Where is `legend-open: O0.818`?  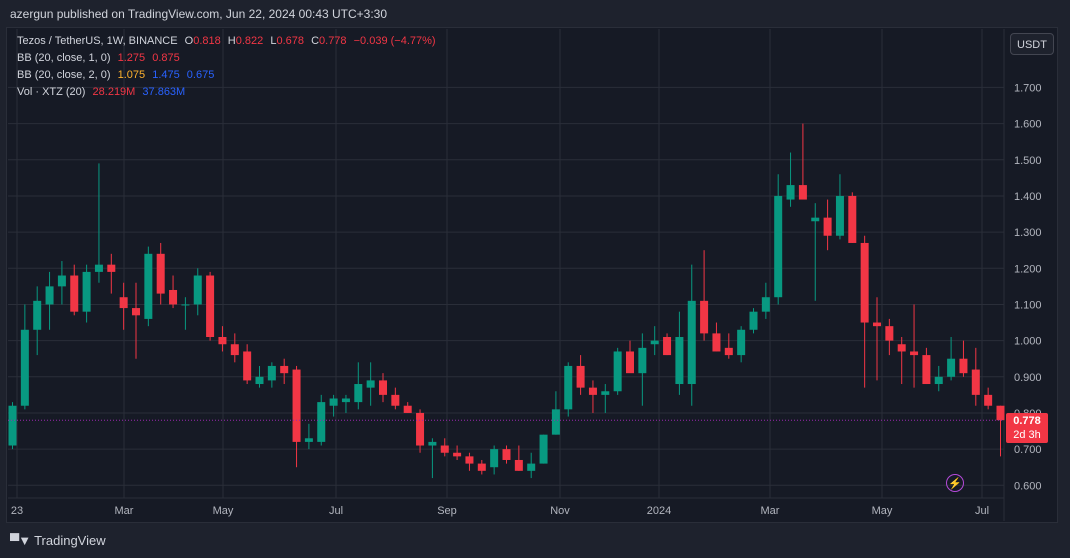
legend-open: O0.818 is located at coordinates (202, 41).